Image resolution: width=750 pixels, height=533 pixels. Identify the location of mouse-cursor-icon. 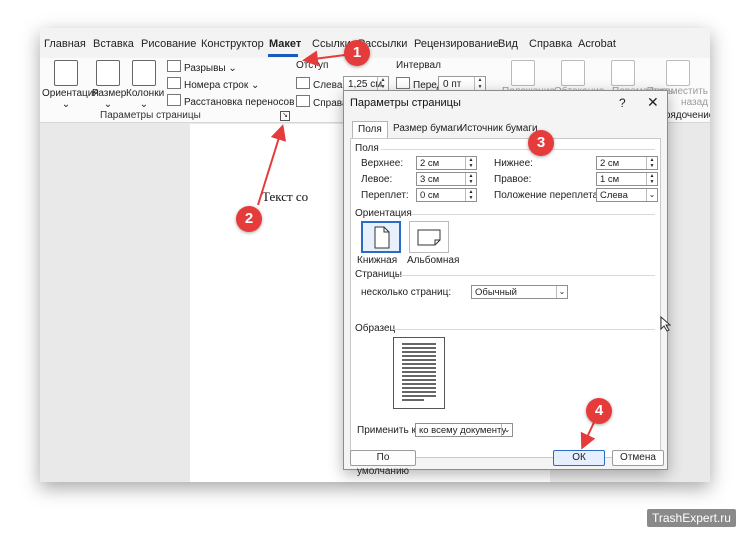
(666, 323).